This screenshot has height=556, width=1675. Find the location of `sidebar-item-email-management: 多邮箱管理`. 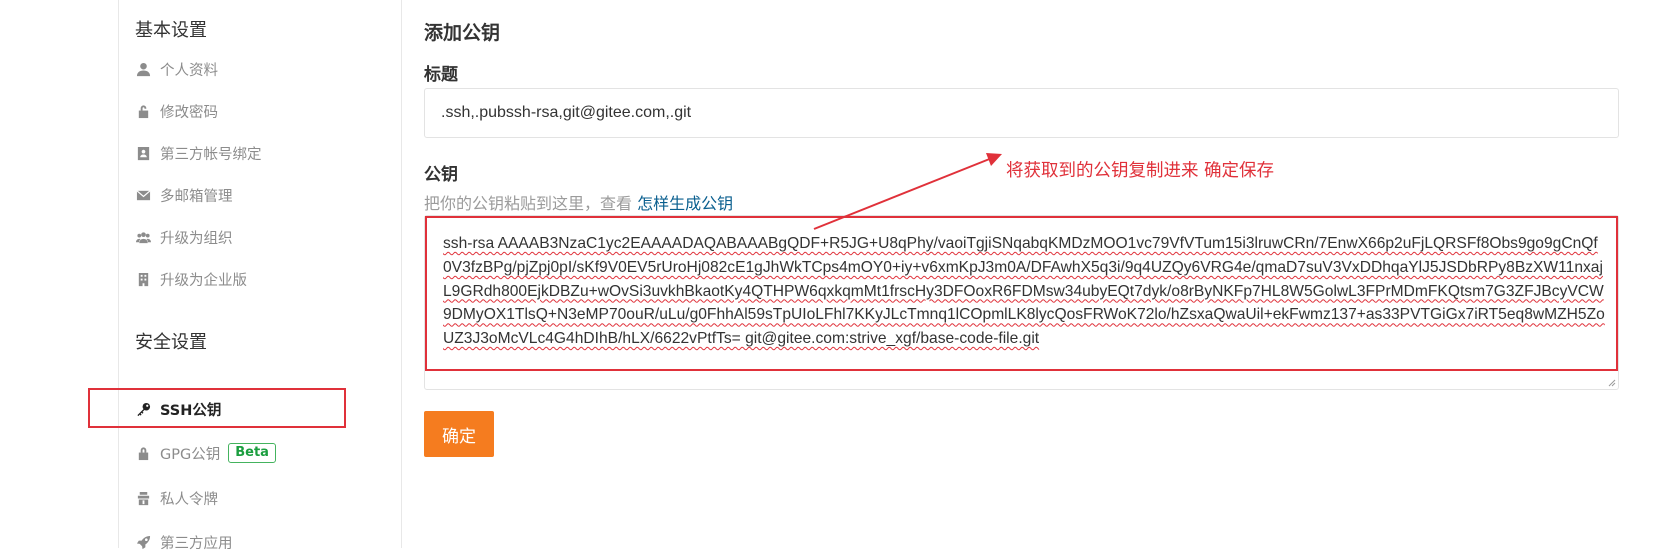

sidebar-item-email-management: 多邮箱管理 is located at coordinates (184, 195).